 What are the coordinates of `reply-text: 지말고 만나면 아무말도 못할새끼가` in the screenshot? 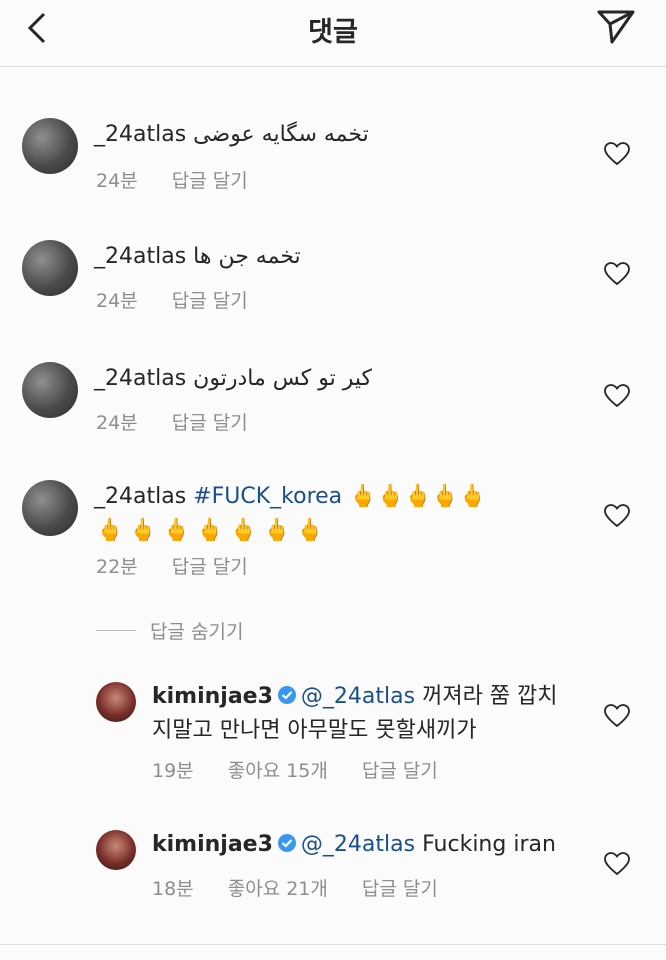 It's located at (314, 730).